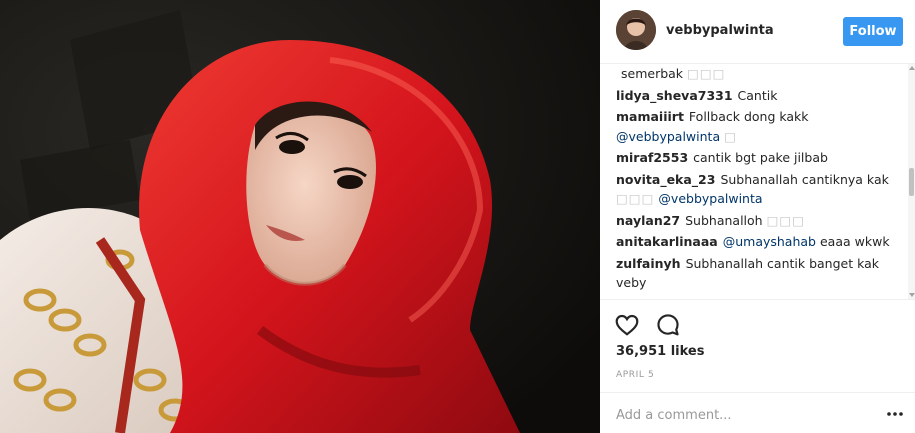 This screenshot has height=433, width=915. I want to click on comment-text: cantik bgt pake jilbab, so click(760, 157).